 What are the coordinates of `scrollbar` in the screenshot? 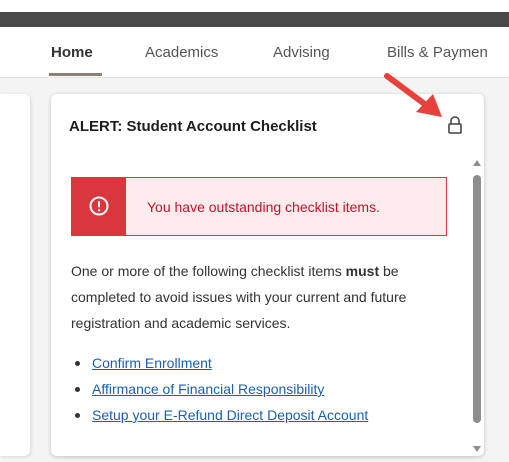 It's located at (477, 306).